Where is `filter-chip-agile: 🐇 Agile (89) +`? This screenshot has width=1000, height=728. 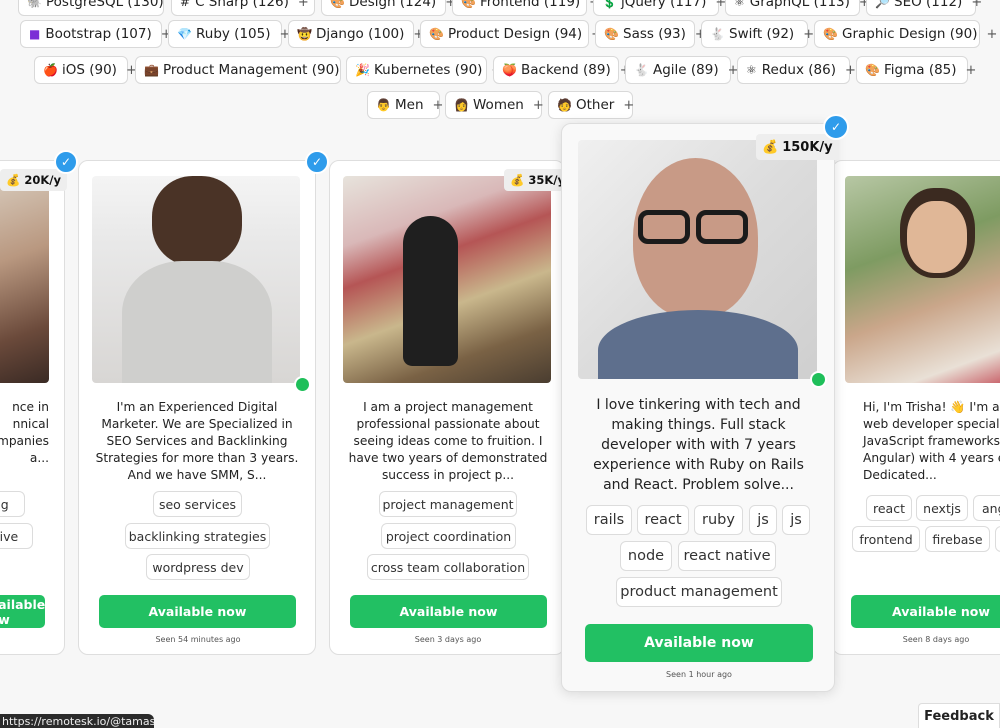 filter-chip-agile: 🐇 Agile (89) + is located at coordinates (682, 70).